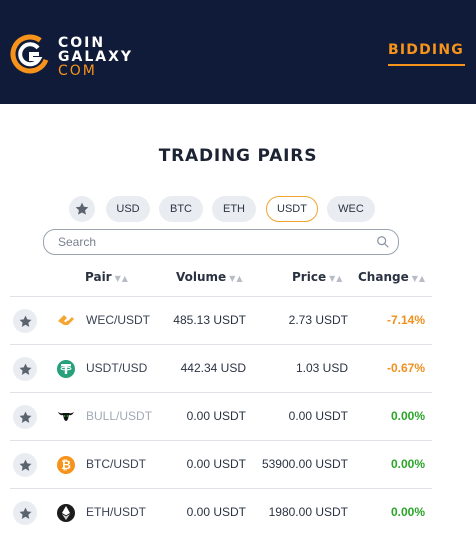 The image size is (476, 560). What do you see at coordinates (116, 464) in the screenshot?
I see `pair-name: BTC/USDT` at bounding box center [116, 464].